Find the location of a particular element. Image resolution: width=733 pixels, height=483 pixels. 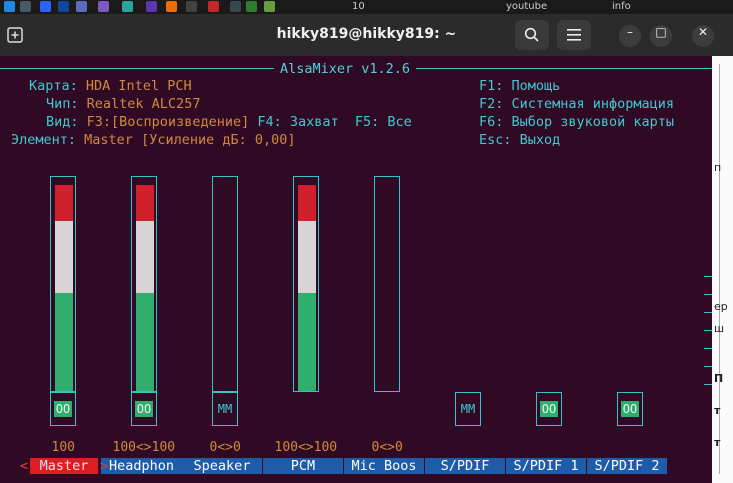

channel-name-7: S/PDIF 1 is located at coordinates (546, 466).